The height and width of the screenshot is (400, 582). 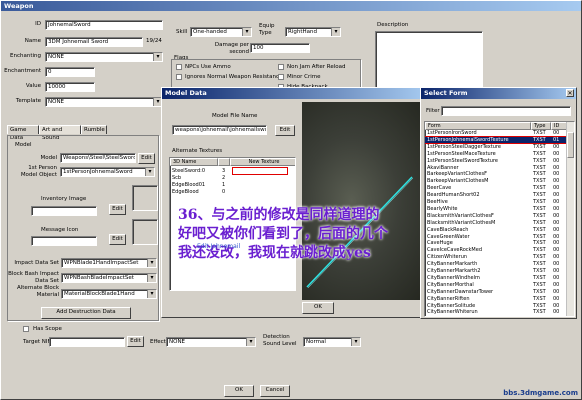 What do you see at coordinates (496, 299) in the screenshot?
I see `form-list-row: CityBannerRiften TXST 00` at bounding box center [496, 299].